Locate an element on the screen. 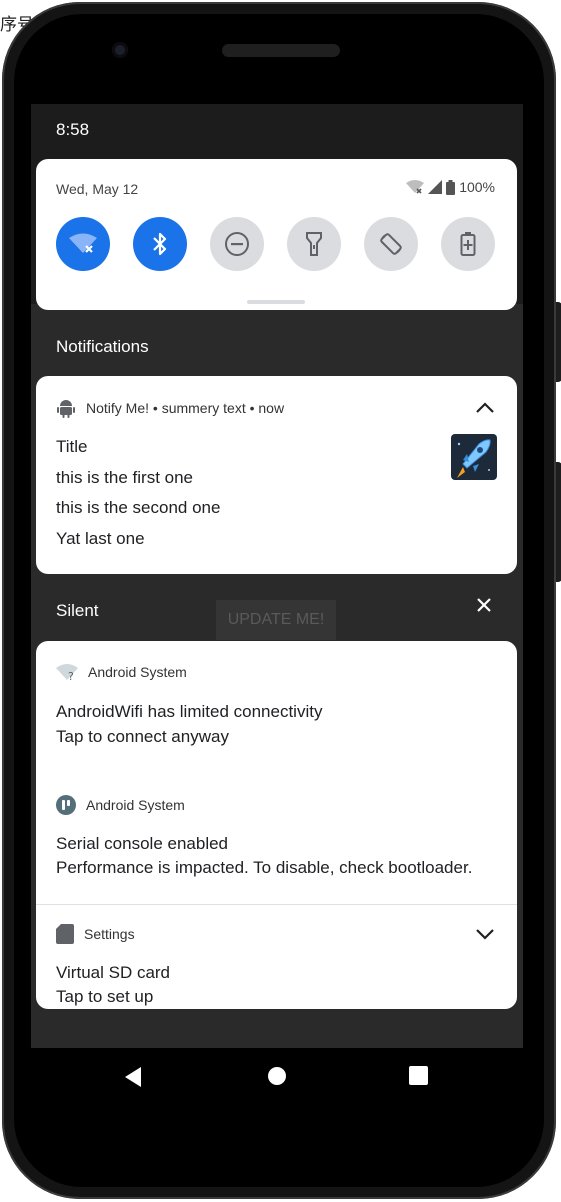  battery-icon is located at coordinates (451, 187).